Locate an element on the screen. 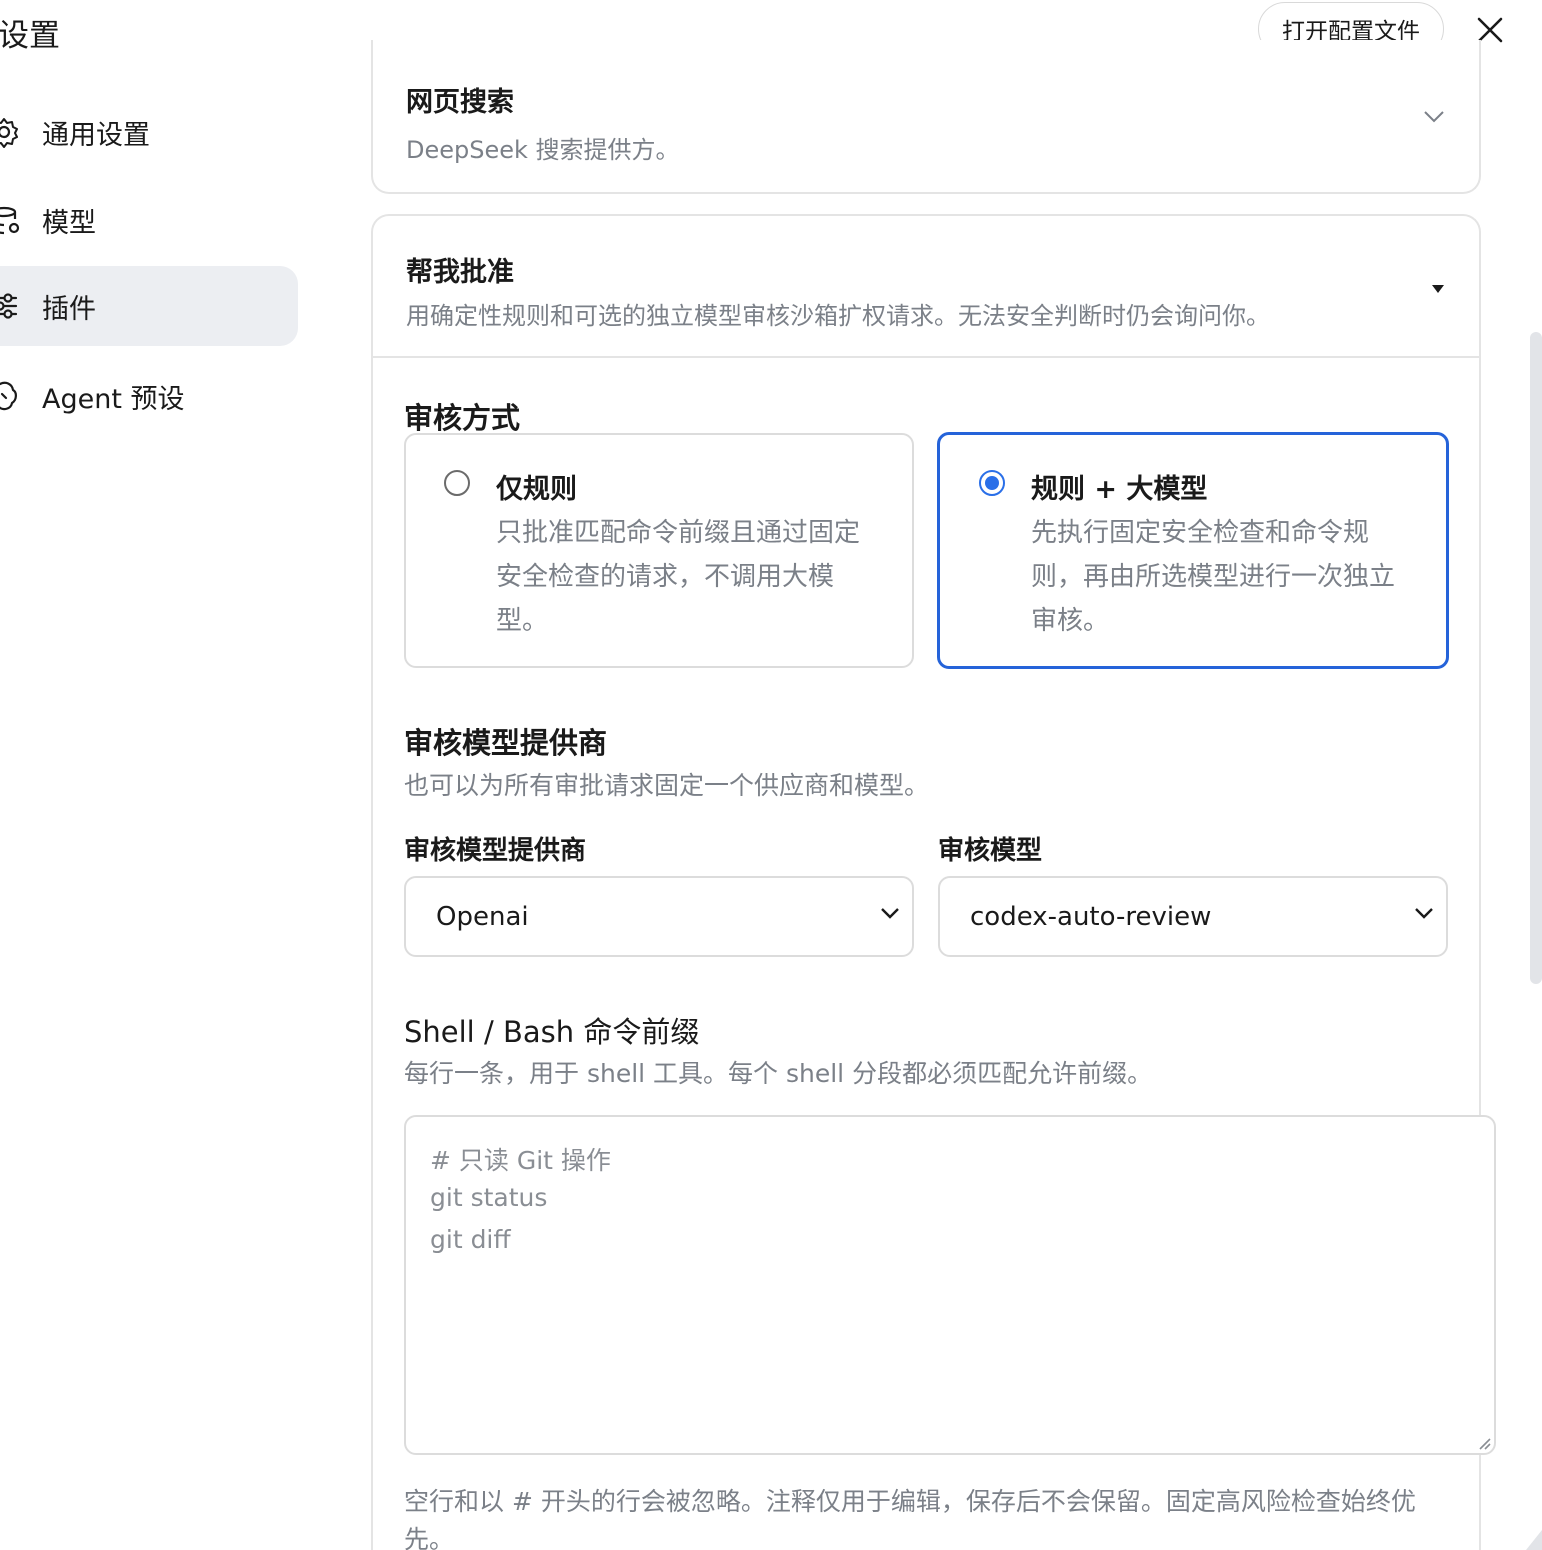 Image resolution: width=1542 pixels, height=1550 pixels. agent-icon is located at coordinates (8, 396).